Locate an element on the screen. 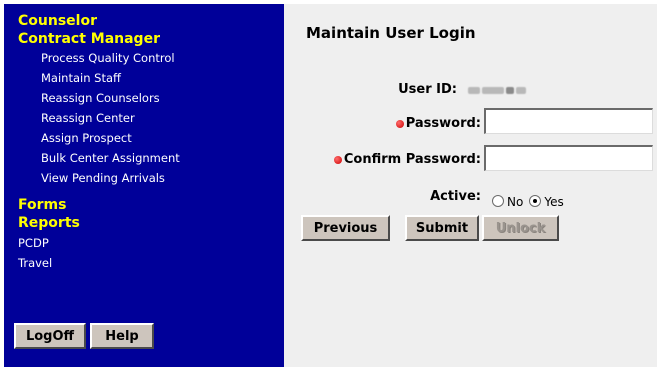 The width and height of the screenshot is (661, 371). nav-heading-counselor: Counselor is located at coordinates (57, 21).